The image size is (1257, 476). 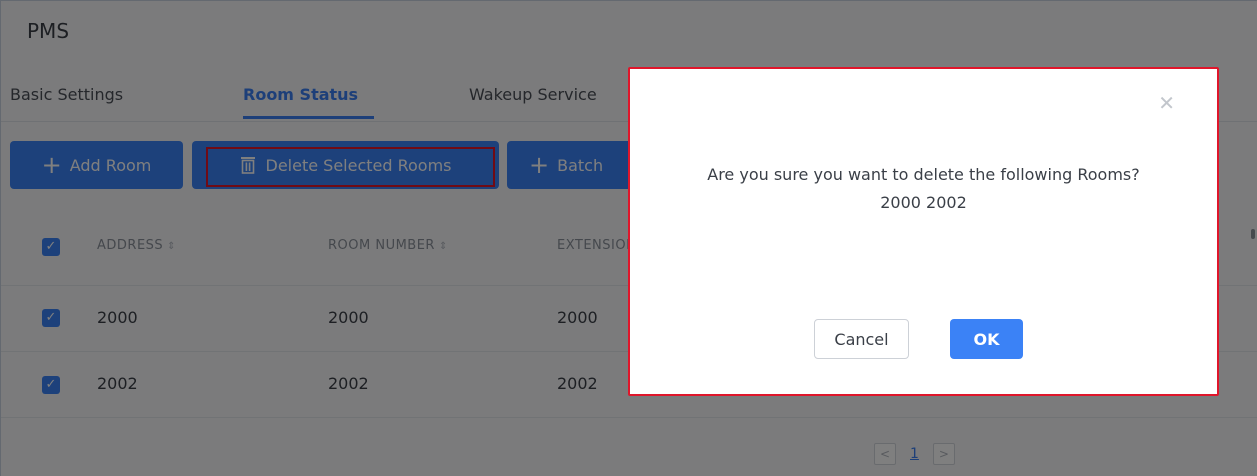 I want to click on cancel-button: Cancel, so click(x=861, y=339).